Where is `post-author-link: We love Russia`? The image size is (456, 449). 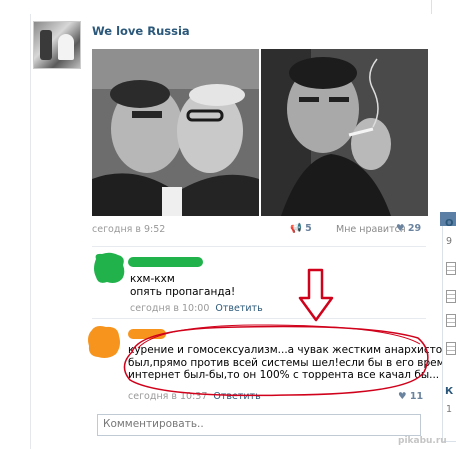
post-author-link: We love Russia is located at coordinates (141, 31).